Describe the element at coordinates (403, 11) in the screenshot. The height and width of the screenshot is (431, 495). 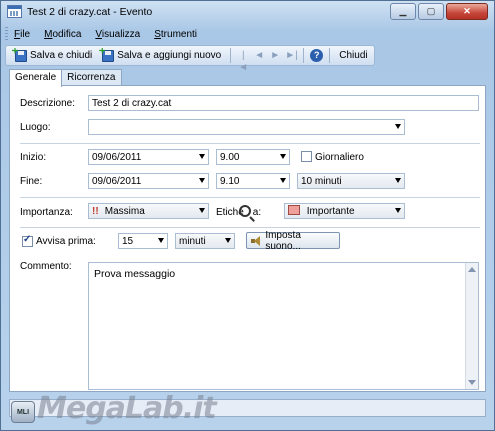
I see `minimize-icon: ▁` at that location.